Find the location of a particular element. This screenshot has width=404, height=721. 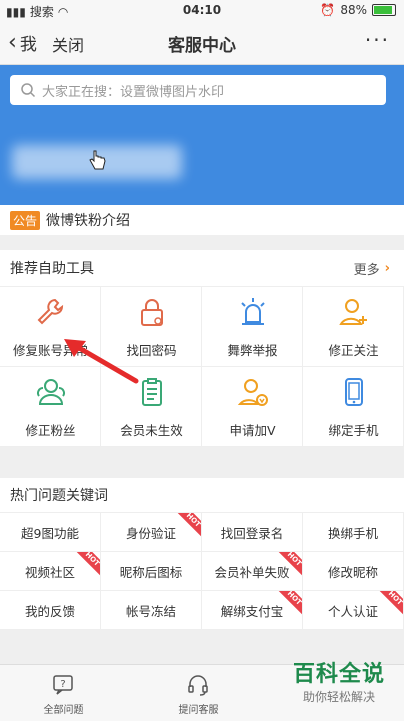

battery-percent: 88% is located at coordinates (353, 10).